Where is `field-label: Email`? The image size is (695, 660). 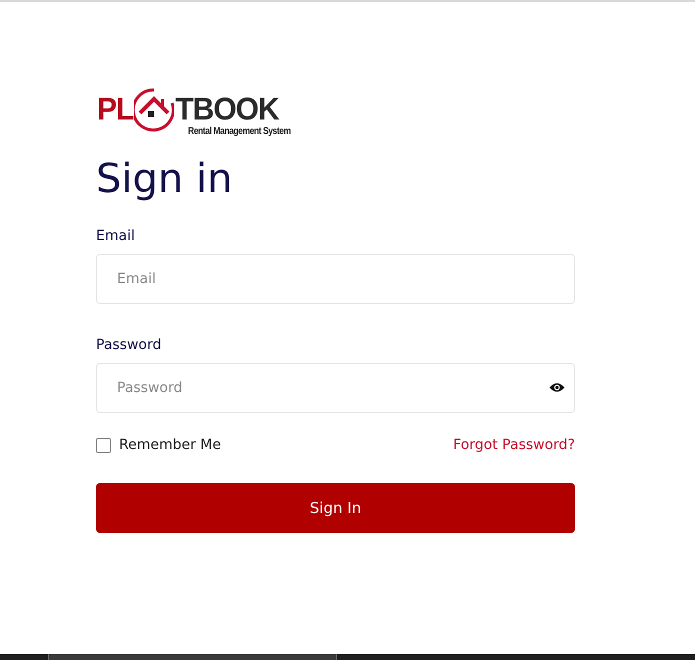 field-label: Email is located at coordinates (115, 236).